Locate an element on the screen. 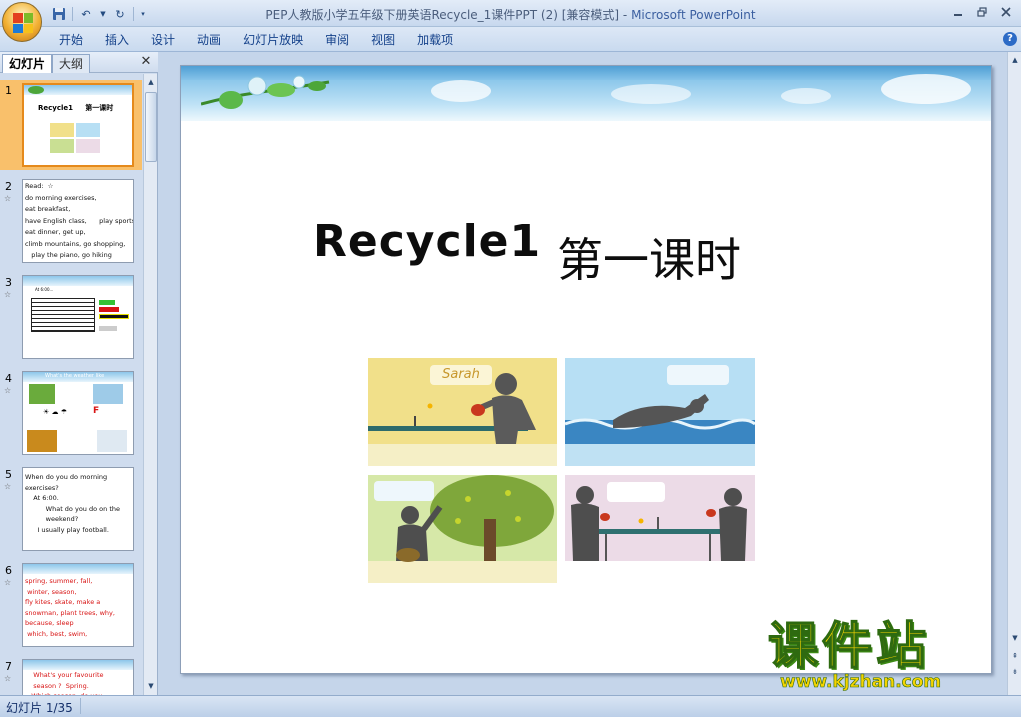 The image size is (1021, 717). thumbnail-weather-icons: ☀ ☁ ☂ is located at coordinates (55, 412).